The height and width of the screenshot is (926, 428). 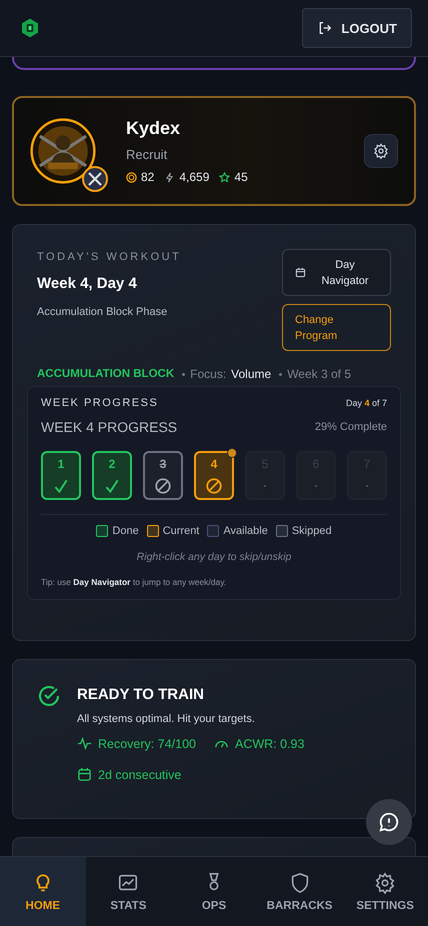 I want to click on phase-text: Accumulation Block Phase, so click(x=102, y=312).